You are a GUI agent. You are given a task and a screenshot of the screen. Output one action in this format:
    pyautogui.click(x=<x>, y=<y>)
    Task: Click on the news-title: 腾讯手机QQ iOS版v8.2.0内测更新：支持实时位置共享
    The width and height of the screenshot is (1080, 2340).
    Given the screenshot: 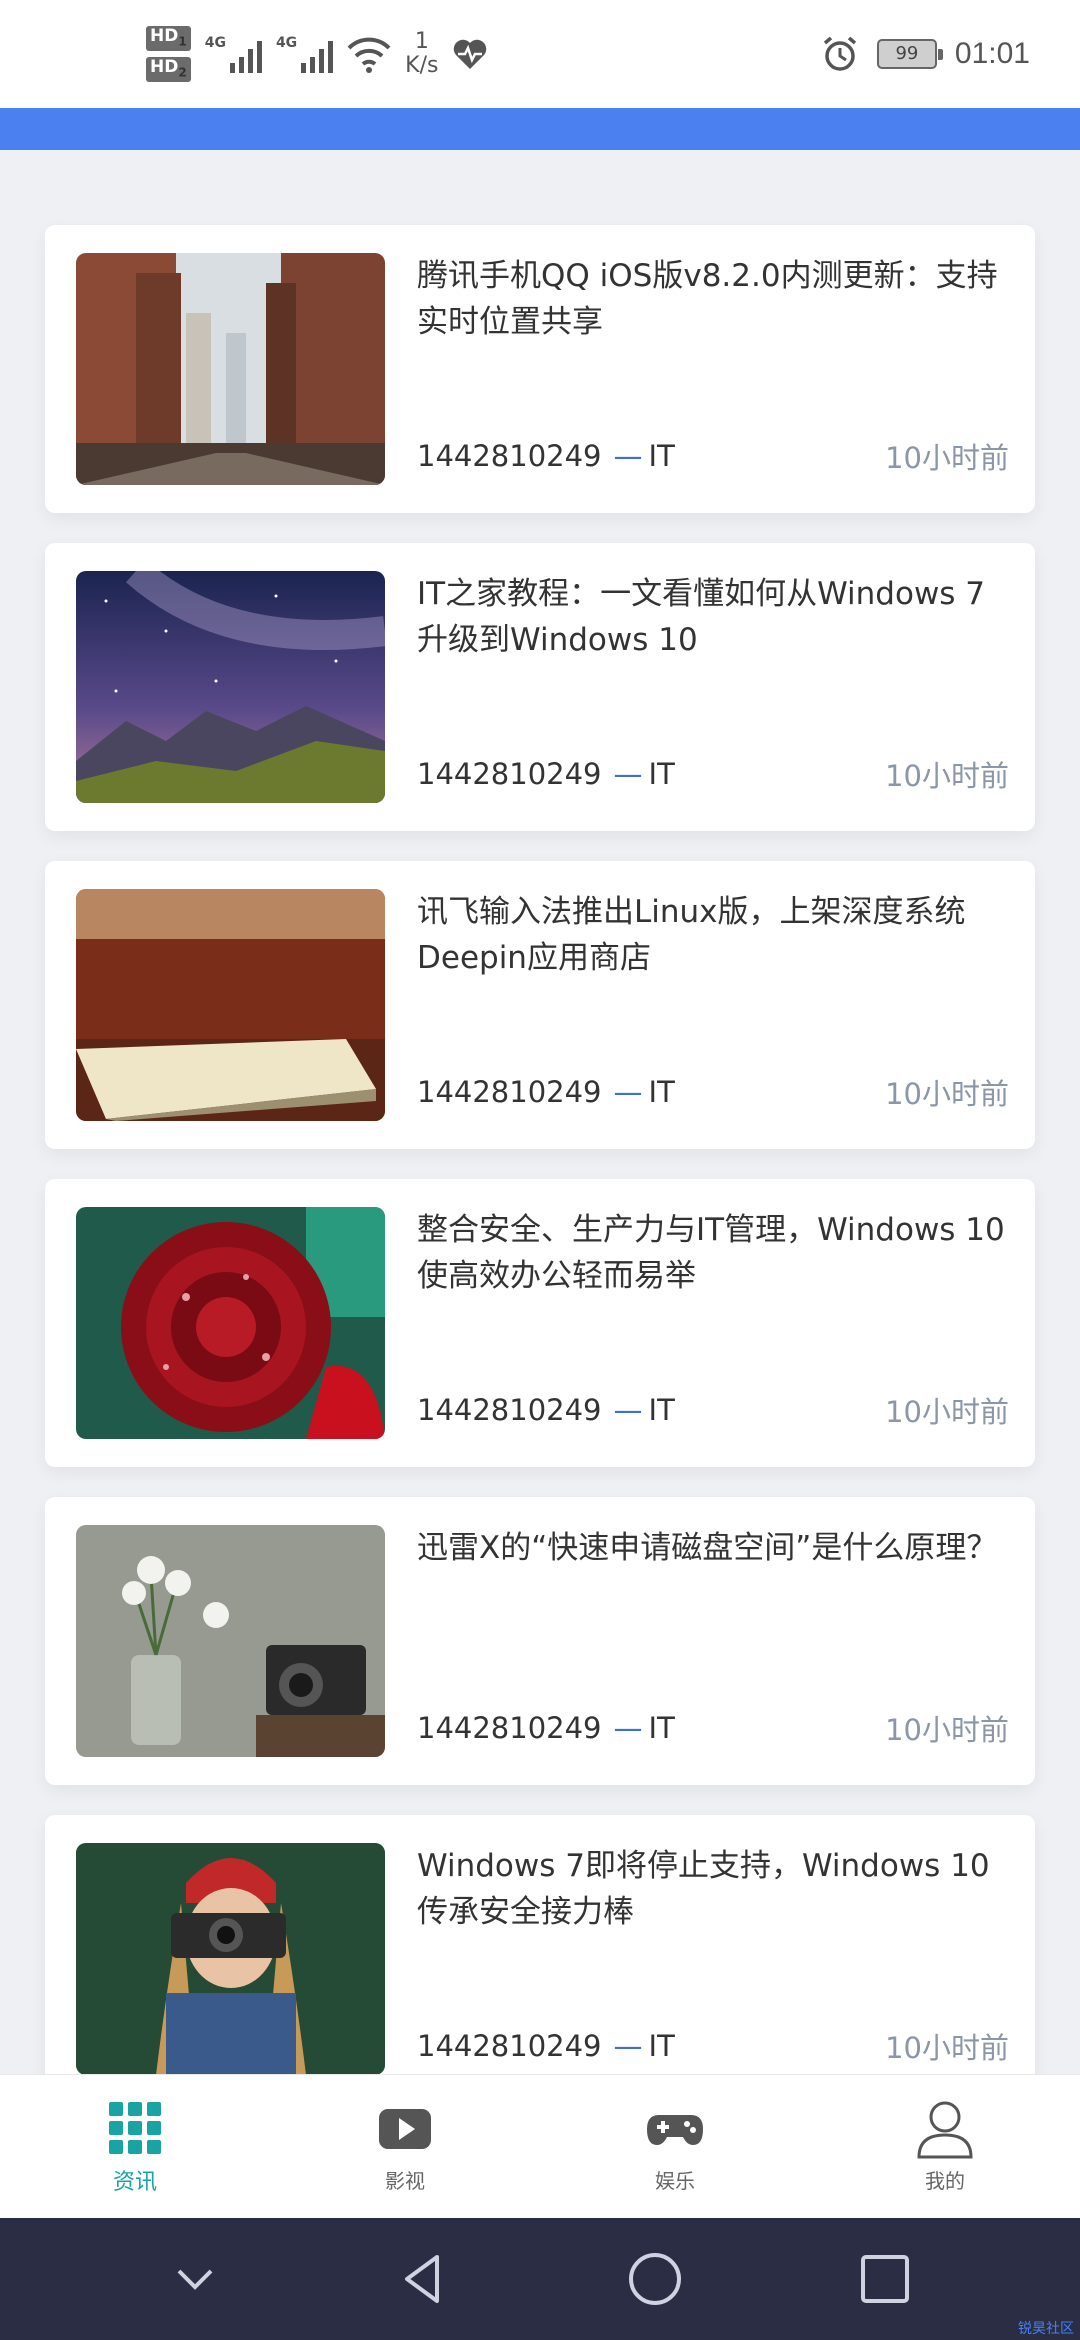 What is the action you would take?
    pyautogui.click(x=712, y=299)
    